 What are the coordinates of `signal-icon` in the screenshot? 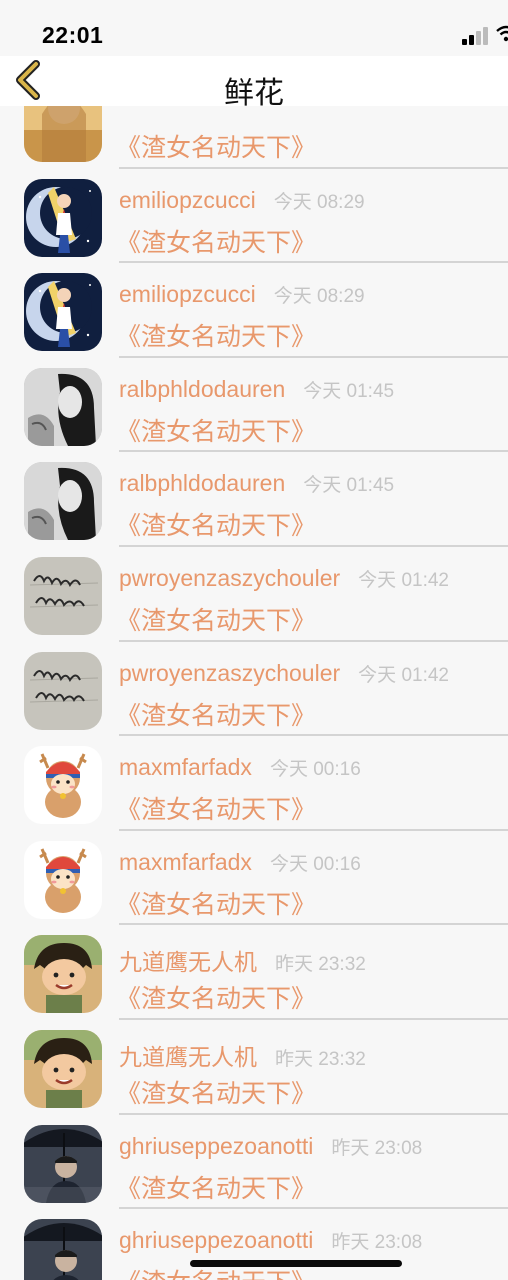 It's located at (476, 35).